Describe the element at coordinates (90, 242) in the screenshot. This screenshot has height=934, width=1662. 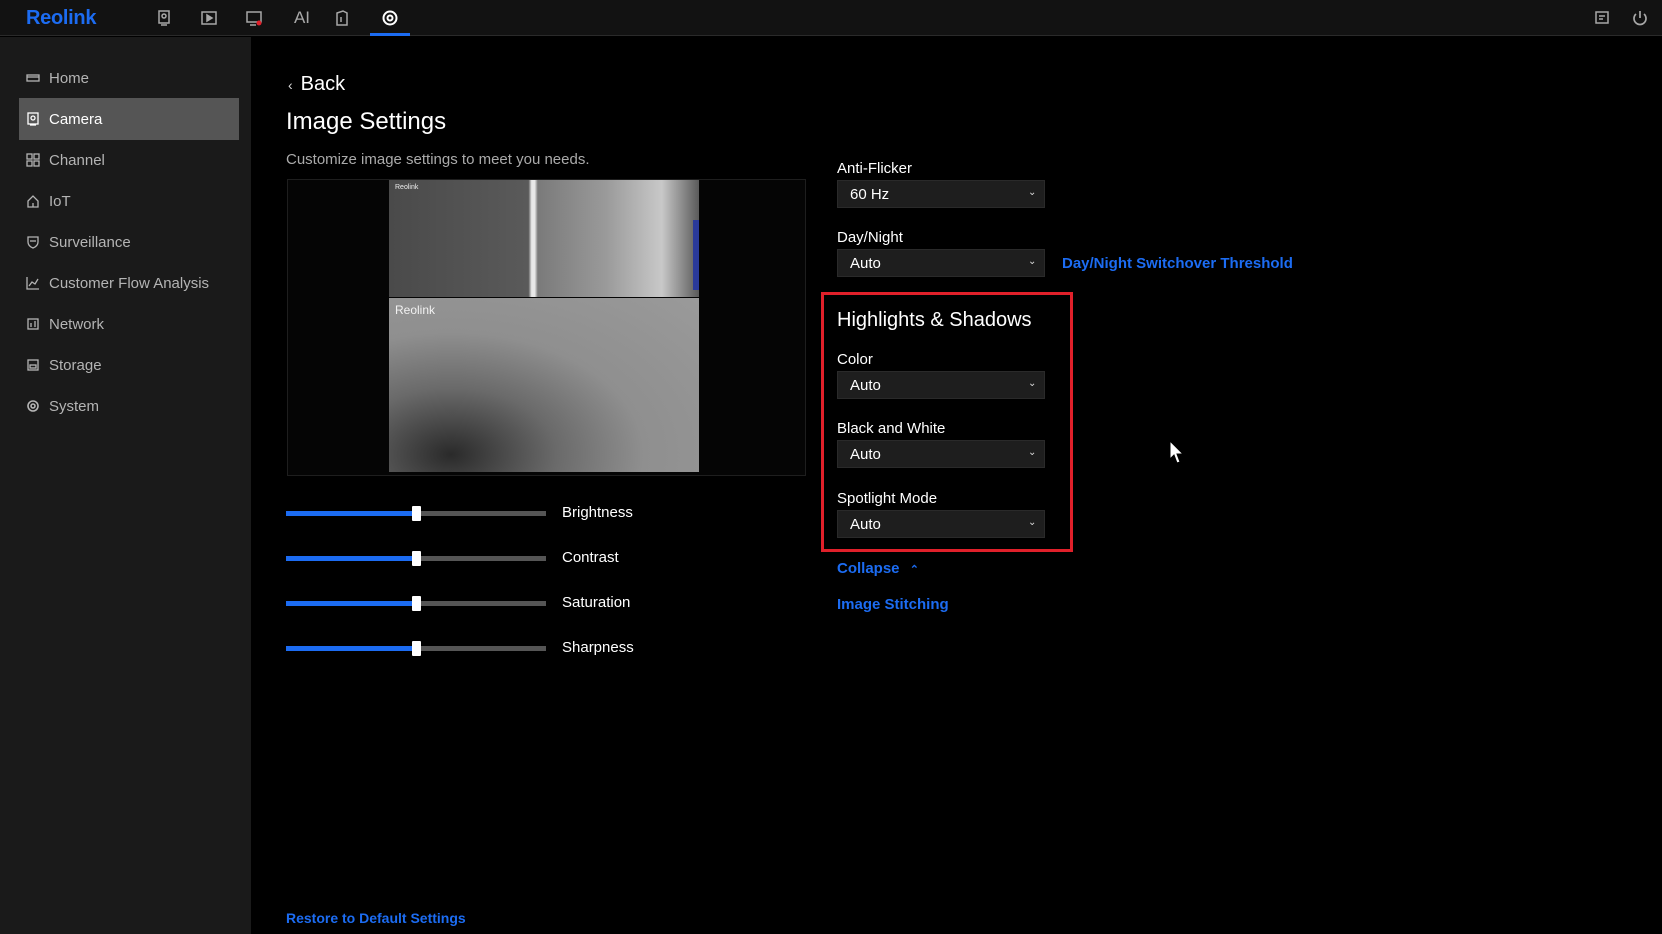
I see `sidebar-item-label: Surveillance` at that location.